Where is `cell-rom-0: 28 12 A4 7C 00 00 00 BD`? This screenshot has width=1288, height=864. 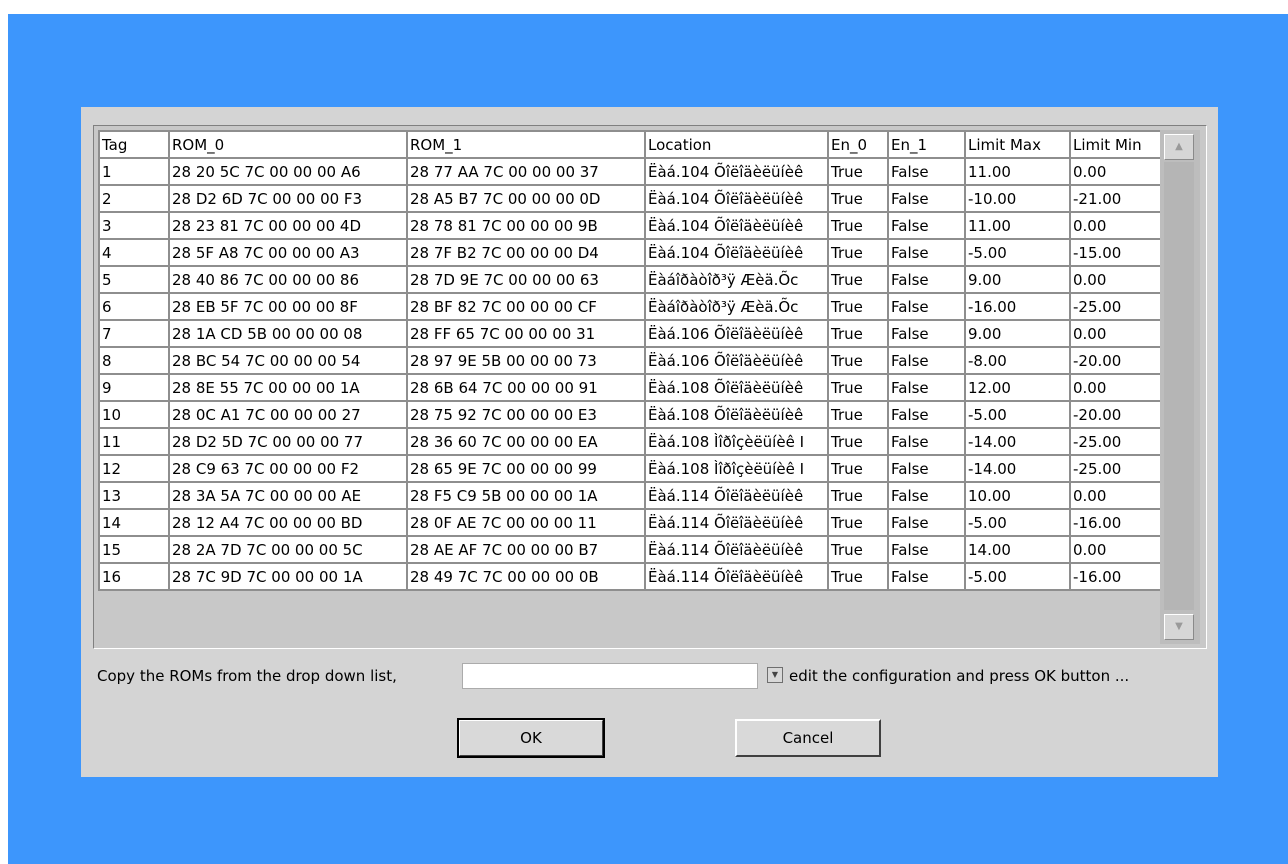 cell-rom-0: 28 12 A4 7C 00 00 00 BD is located at coordinates (288, 522).